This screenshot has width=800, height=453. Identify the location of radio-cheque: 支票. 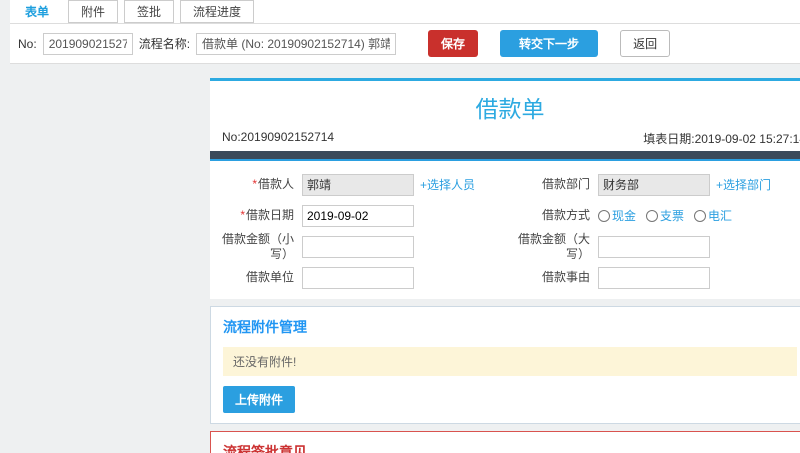
(665, 215).